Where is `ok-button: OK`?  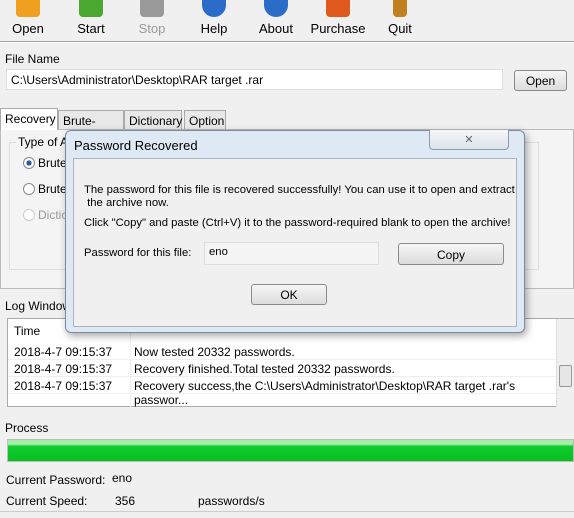
ok-button: OK is located at coordinates (289, 294).